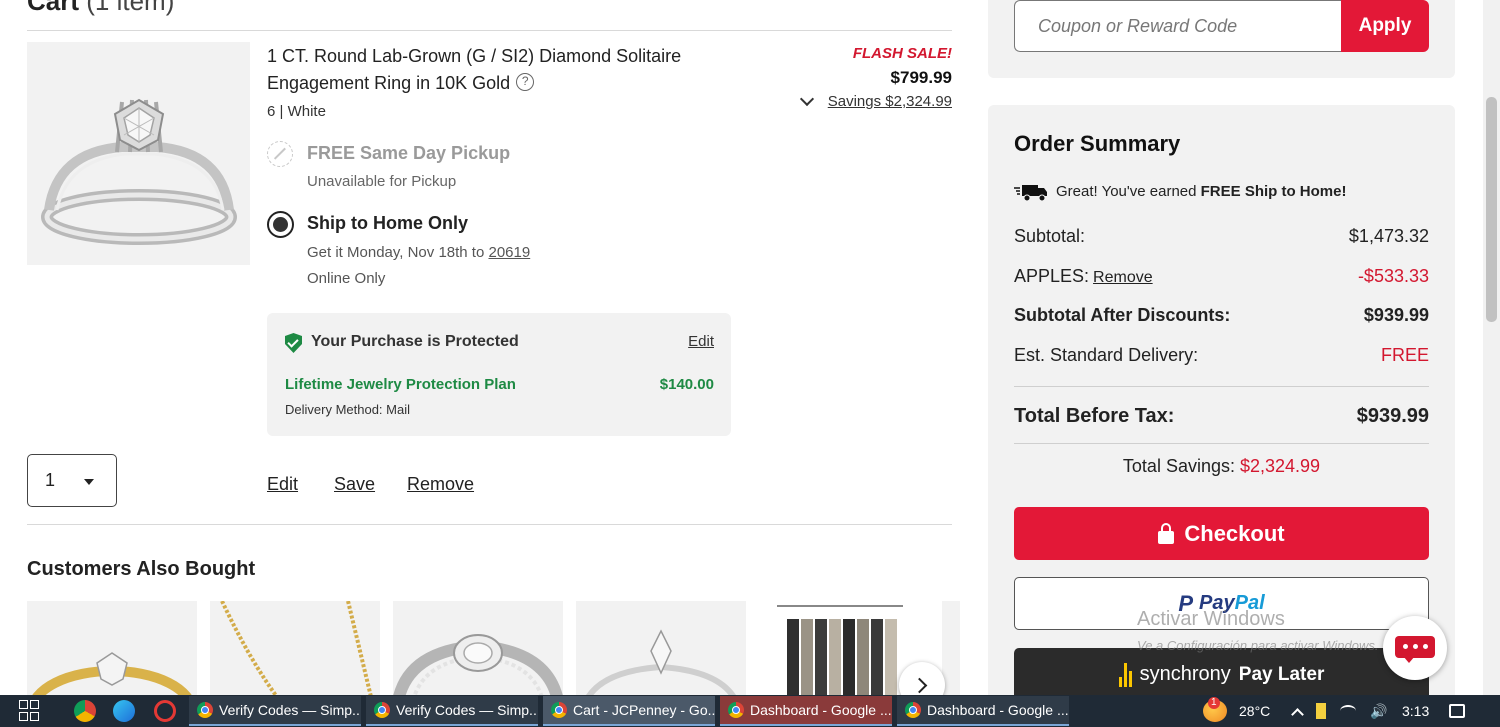 The width and height of the screenshot is (1500, 727). What do you see at coordinates (419, 252) in the screenshot?
I see `ship-eta: Get it Monday, Nov 18th to 20619` at bounding box center [419, 252].